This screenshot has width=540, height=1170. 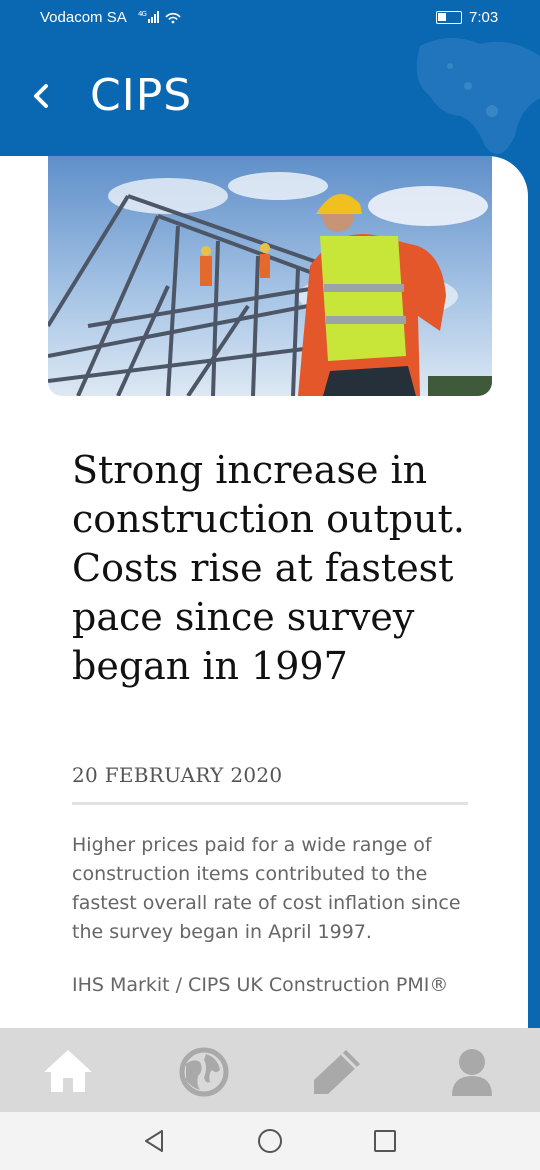 I want to click on nav-globe-button, so click(x=204, y=1071).